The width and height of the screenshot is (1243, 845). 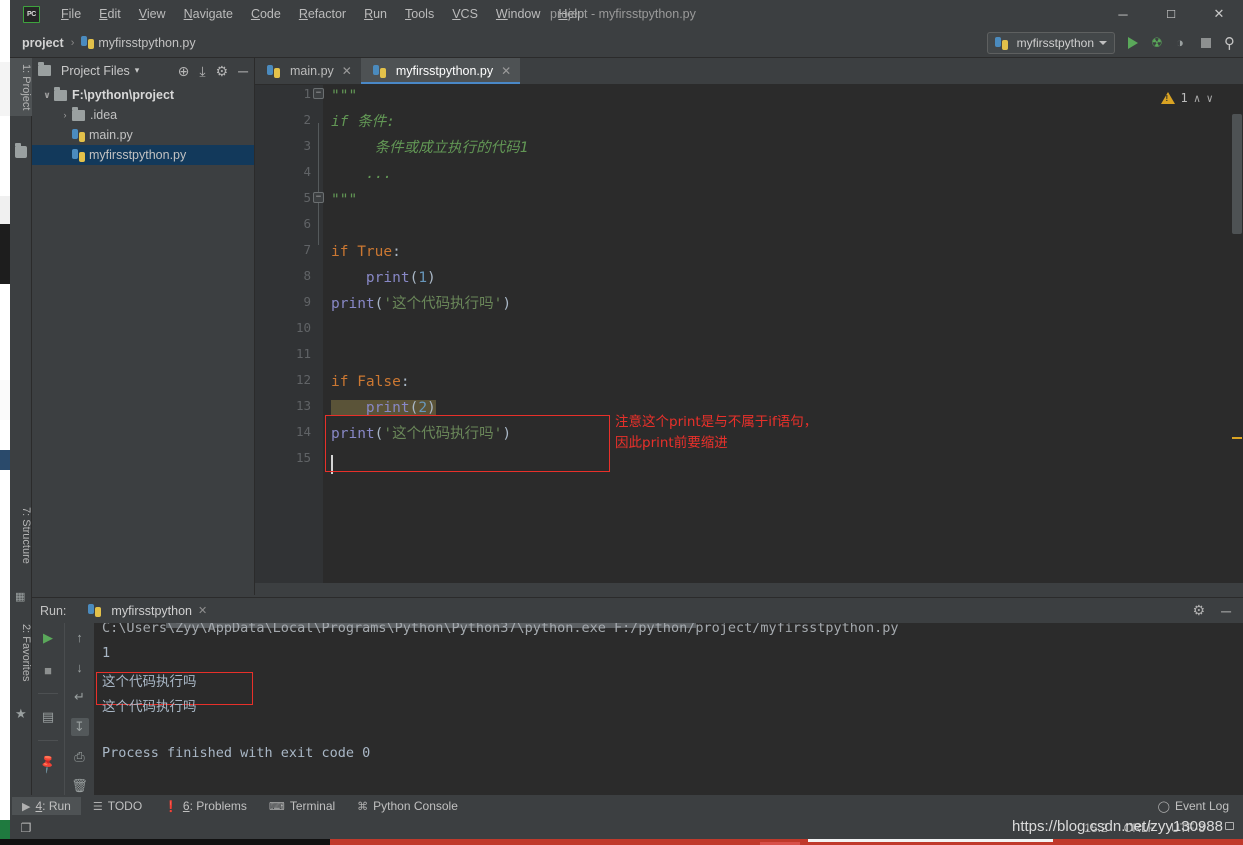 What do you see at coordinates (465, 14) in the screenshot?
I see `menu-item-vcs: VCS` at bounding box center [465, 14].